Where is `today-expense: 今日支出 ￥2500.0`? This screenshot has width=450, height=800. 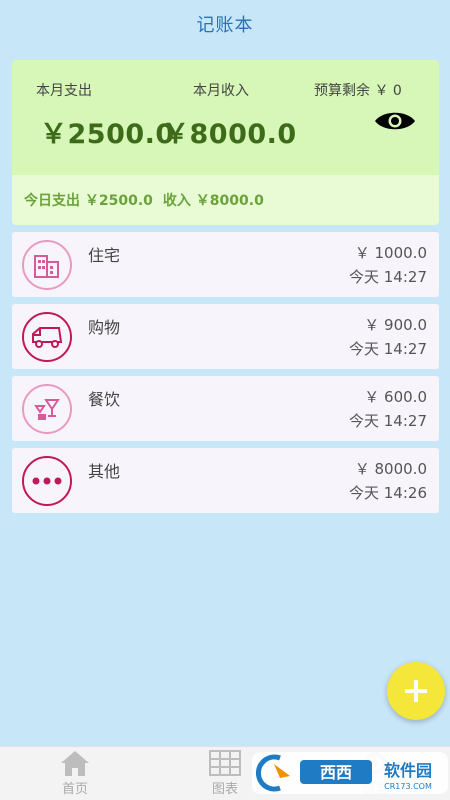
today-expense: 今日支出 ￥2500.0 is located at coordinates (88, 201).